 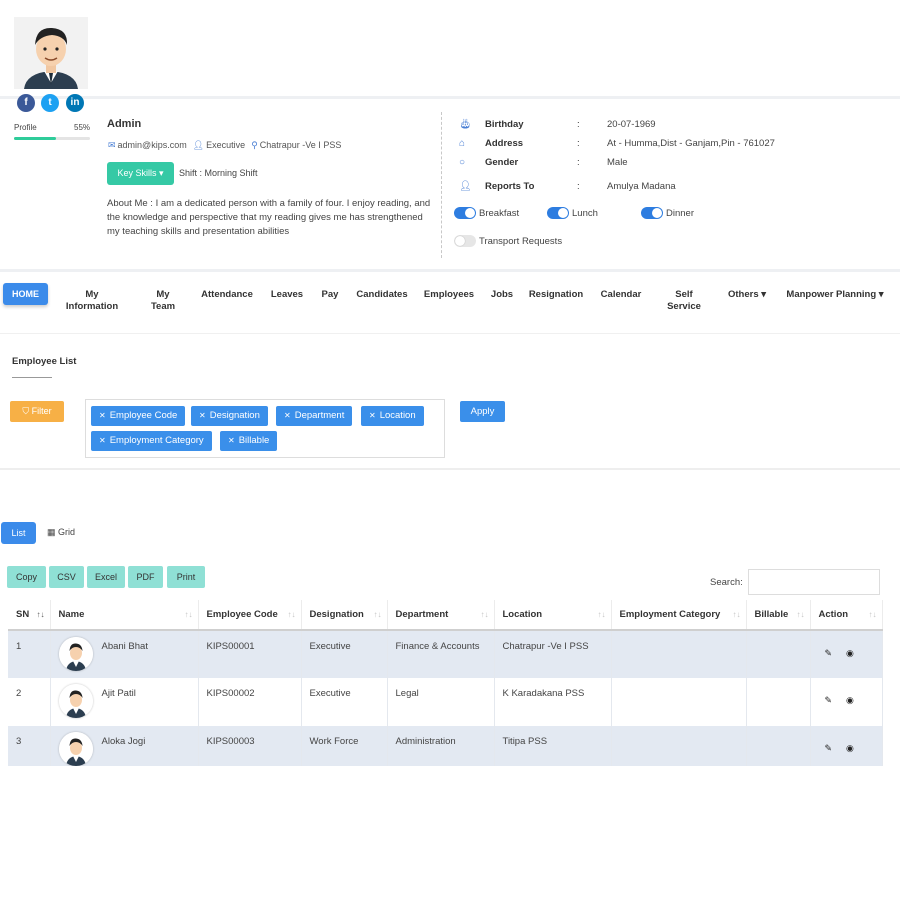 What do you see at coordinates (145, 577) in the screenshot?
I see `pdf-button: PDF` at bounding box center [145, 577].